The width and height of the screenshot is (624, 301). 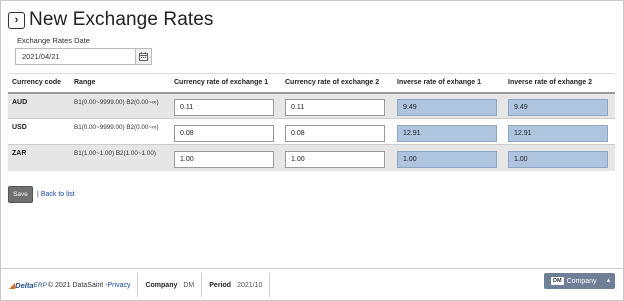 What do you see at coordinates (335, 133) in the screenshot?
I see `rate-2-input: 0.08` at bounding box center [335, 133].